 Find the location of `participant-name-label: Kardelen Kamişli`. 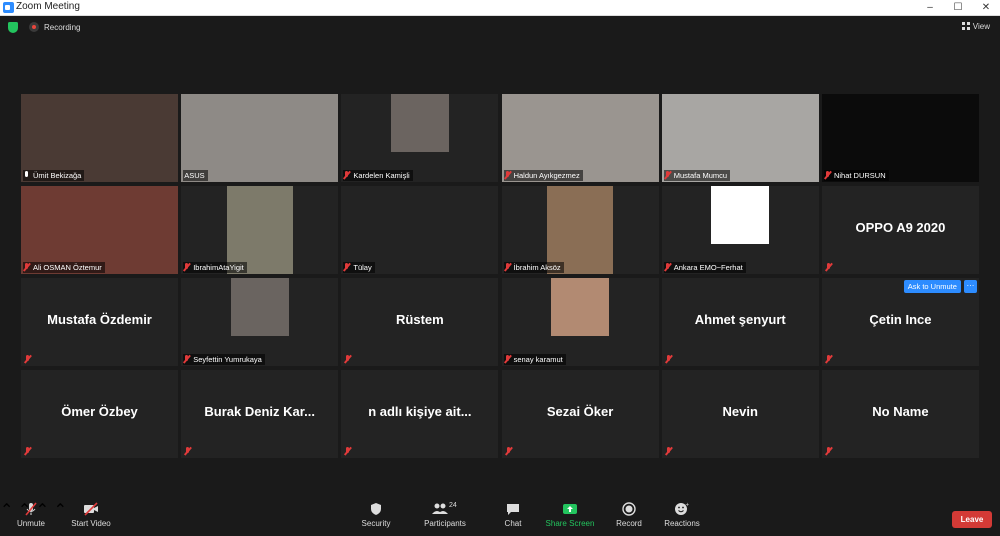

participant-name-label: Kardelen Kamişli is located at coordinates (378, 175).